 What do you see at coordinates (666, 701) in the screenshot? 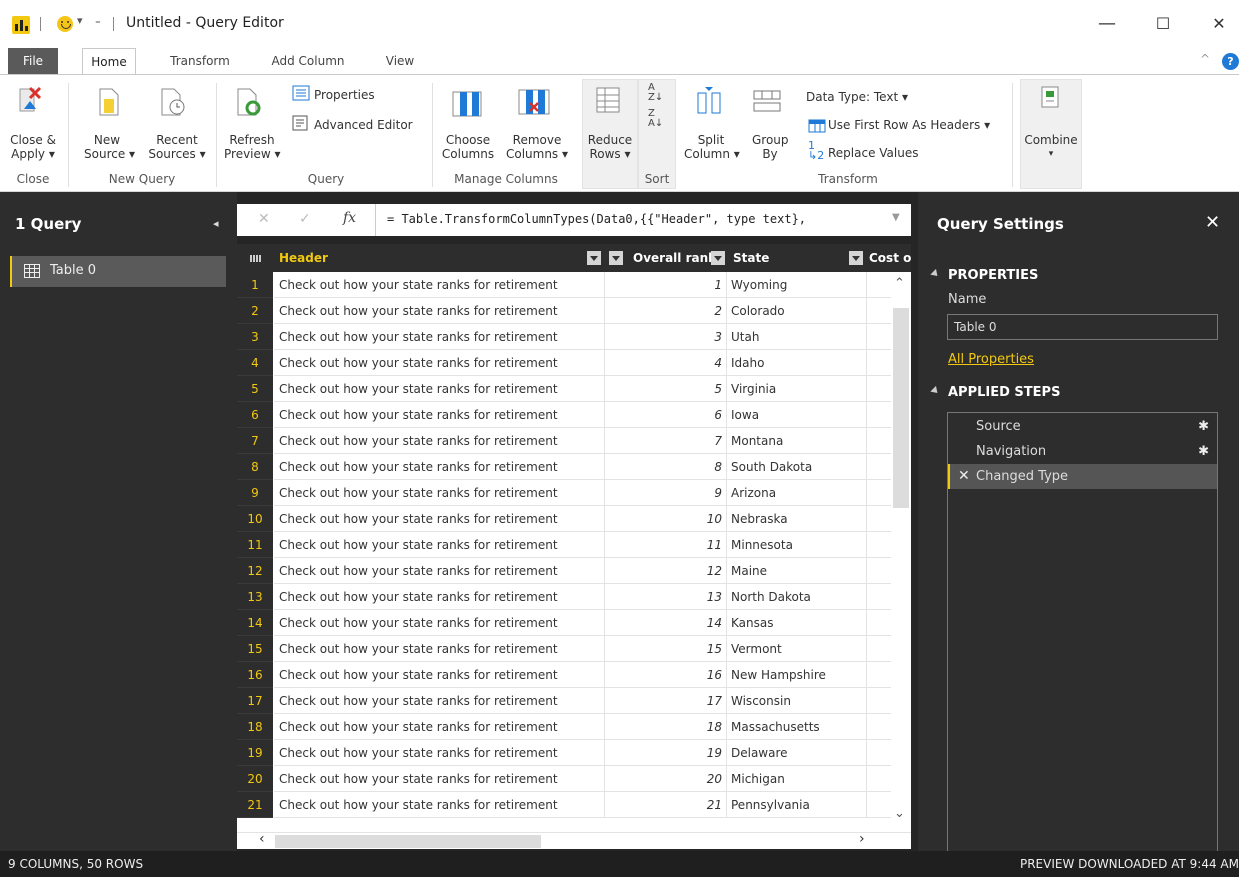
I see `cell-overall-rank: 17` at bounding box center [666, 701].